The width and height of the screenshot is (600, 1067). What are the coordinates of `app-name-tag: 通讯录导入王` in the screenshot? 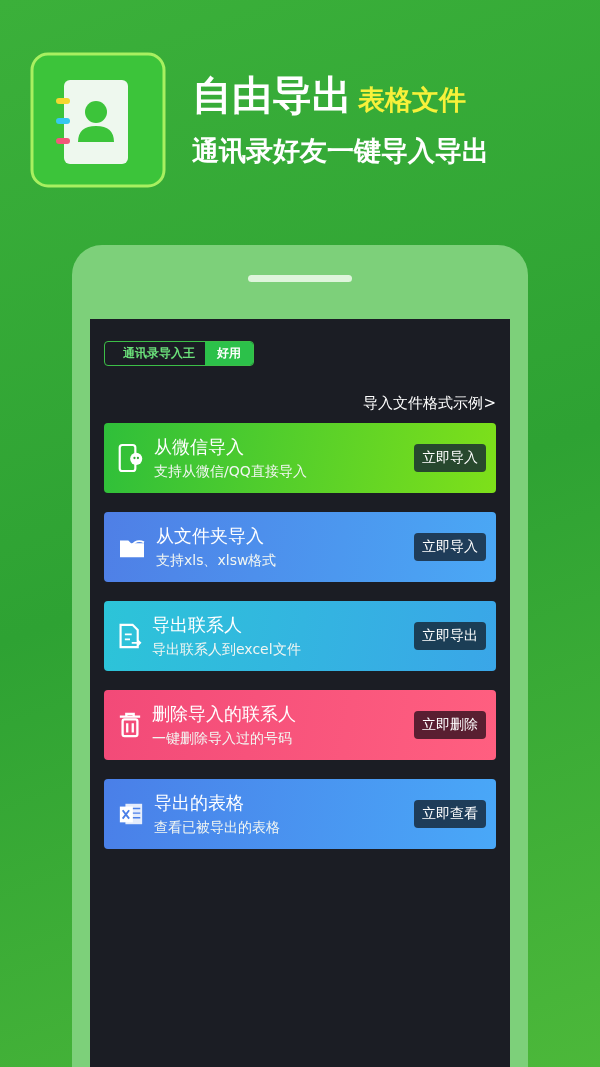 It's located at (155, 353).